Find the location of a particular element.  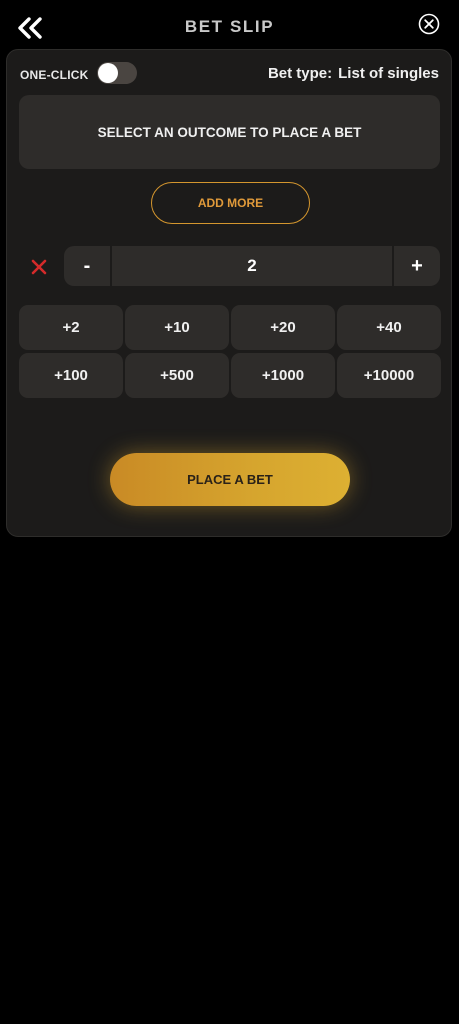

close-button is located at coordinates (429, 24).